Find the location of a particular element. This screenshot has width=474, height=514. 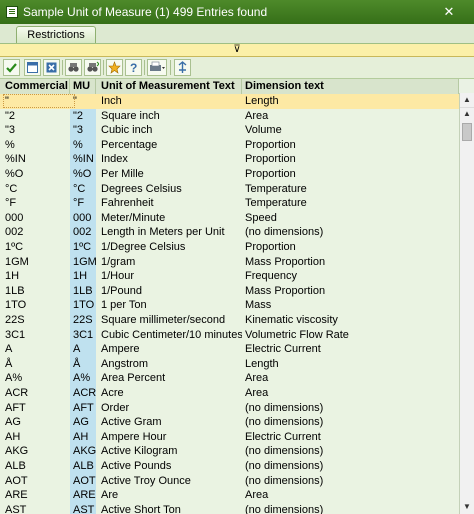

cell-mu: % is located at coordinates (83, 145).